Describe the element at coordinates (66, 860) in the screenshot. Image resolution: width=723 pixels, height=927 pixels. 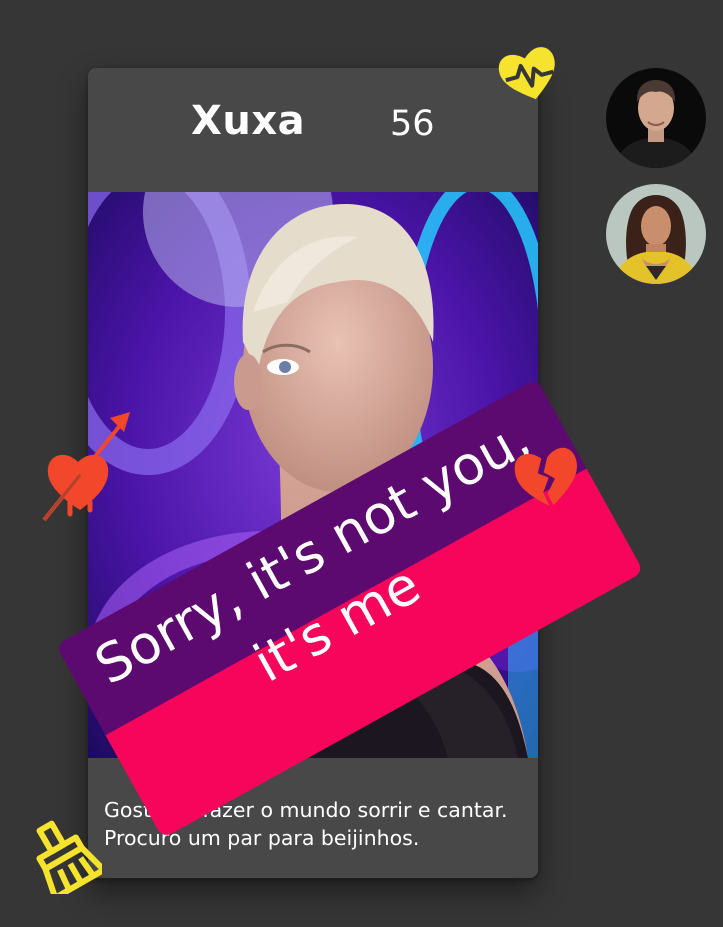
I see `broom-icon` at that location.